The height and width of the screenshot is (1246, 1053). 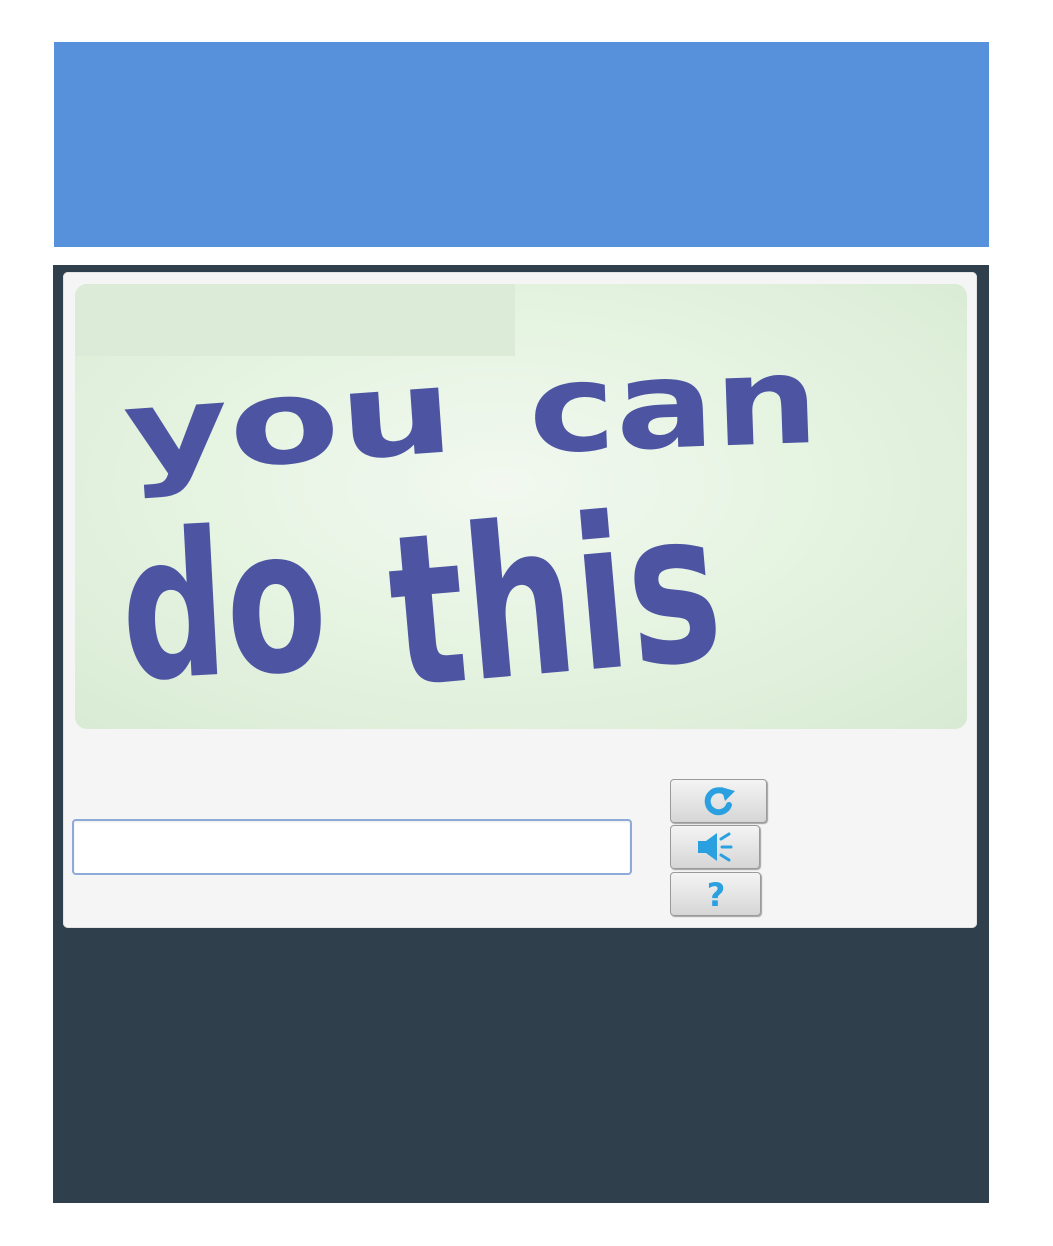 I want to click on help-glyph: ?, so click(x=715, y=894).